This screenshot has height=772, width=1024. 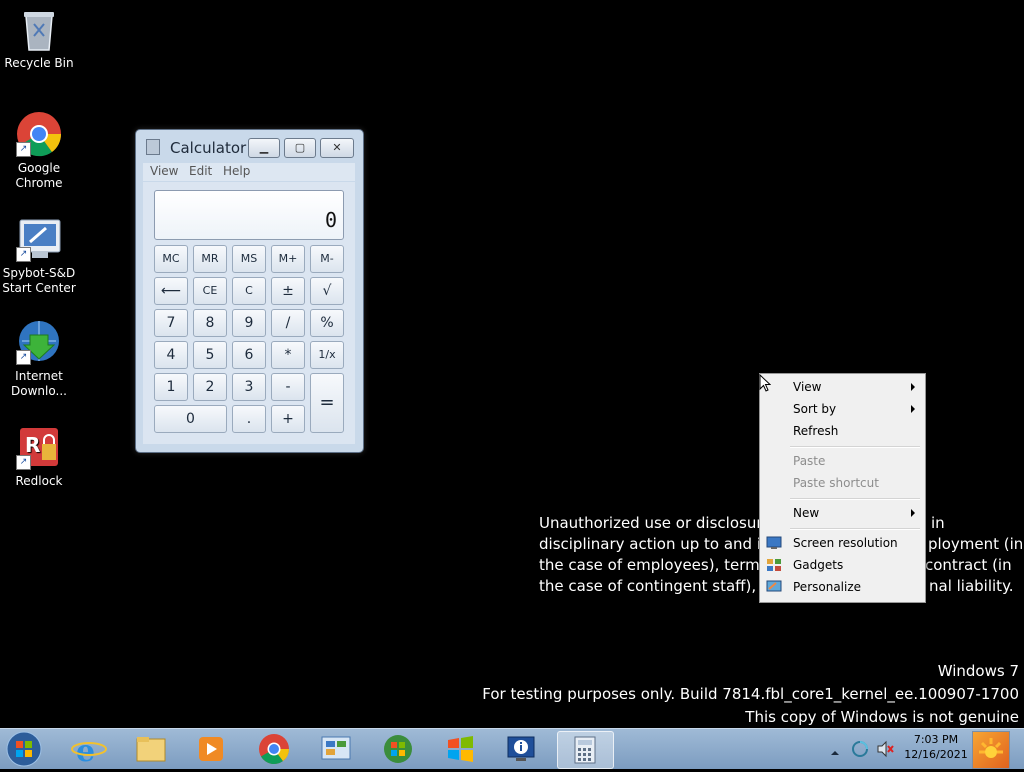 I want to click on clock: 7:03 PM 12/16/2021, so click(x=936, y=747).